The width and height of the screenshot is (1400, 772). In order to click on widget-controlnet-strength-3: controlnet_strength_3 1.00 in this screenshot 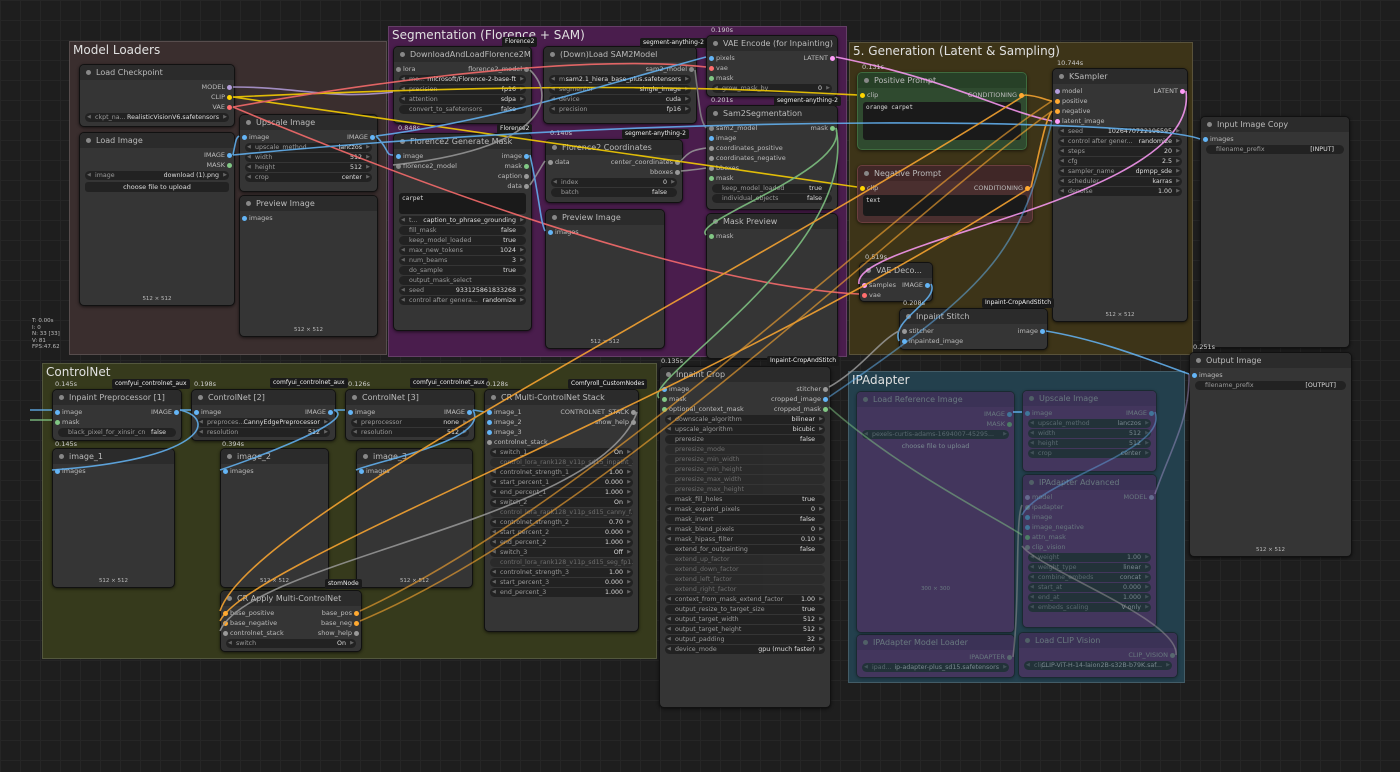, I will do `click(561, 572)`.